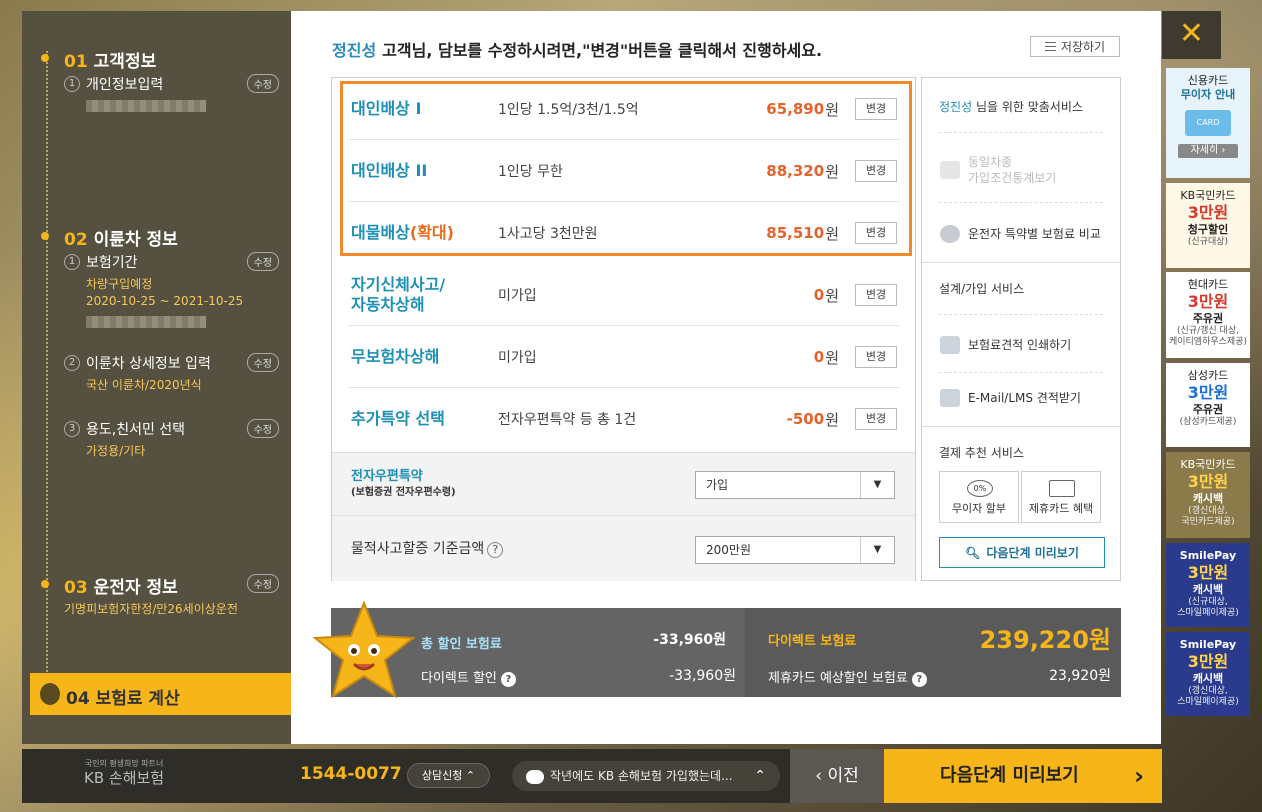 This screenshot has width=1262, height=812. Describe the element at coordinates (160, 694) in the screenshot. I see `step-premium-calc: 04 보험료 계산` at that location.